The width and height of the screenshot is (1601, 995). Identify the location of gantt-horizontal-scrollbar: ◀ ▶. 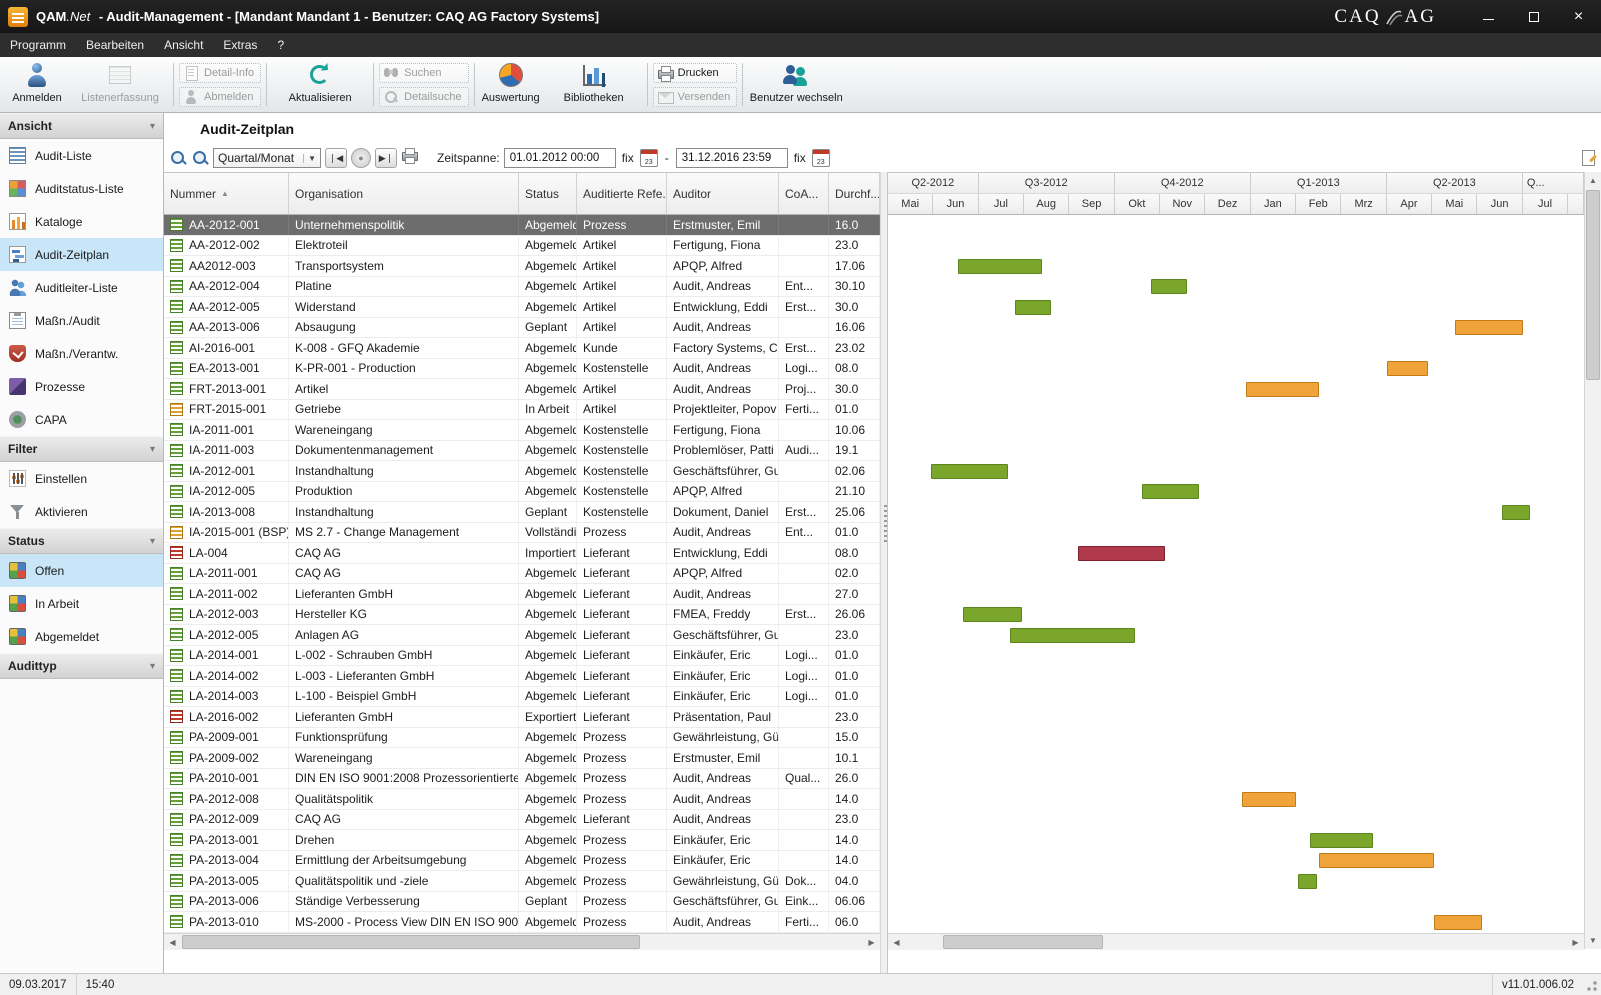
(1236, 941).